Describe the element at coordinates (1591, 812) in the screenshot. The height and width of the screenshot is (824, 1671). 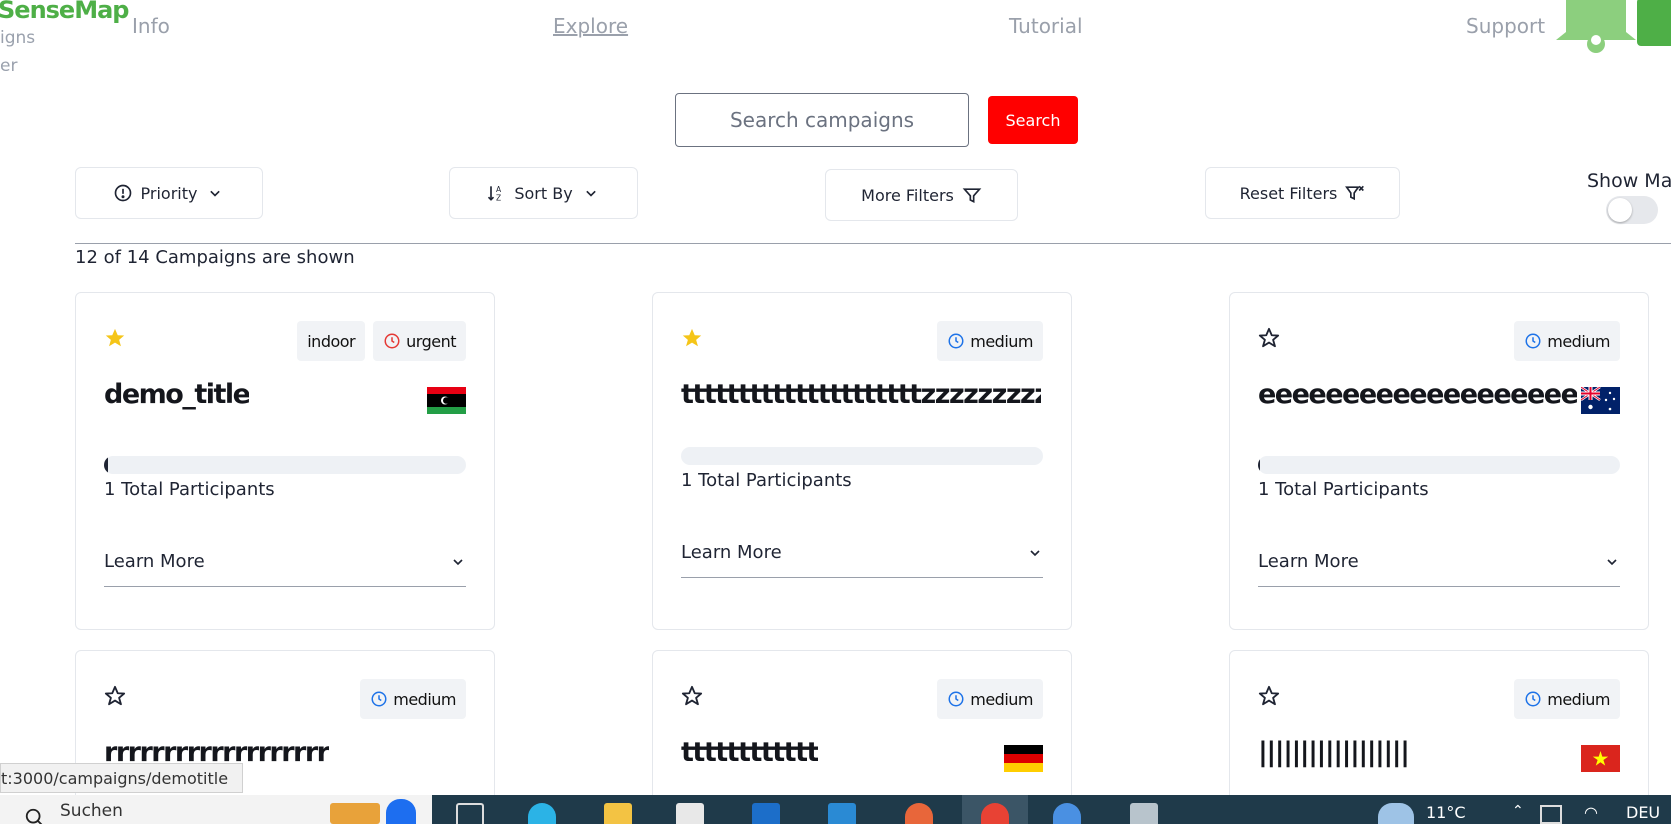
I see `wifi-icon: ◠` at that location.